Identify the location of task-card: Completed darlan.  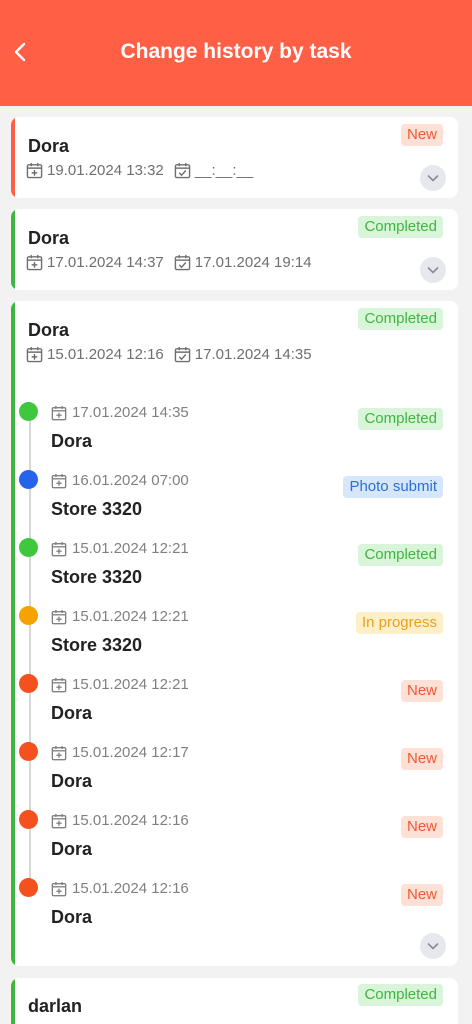
(234, 1001).